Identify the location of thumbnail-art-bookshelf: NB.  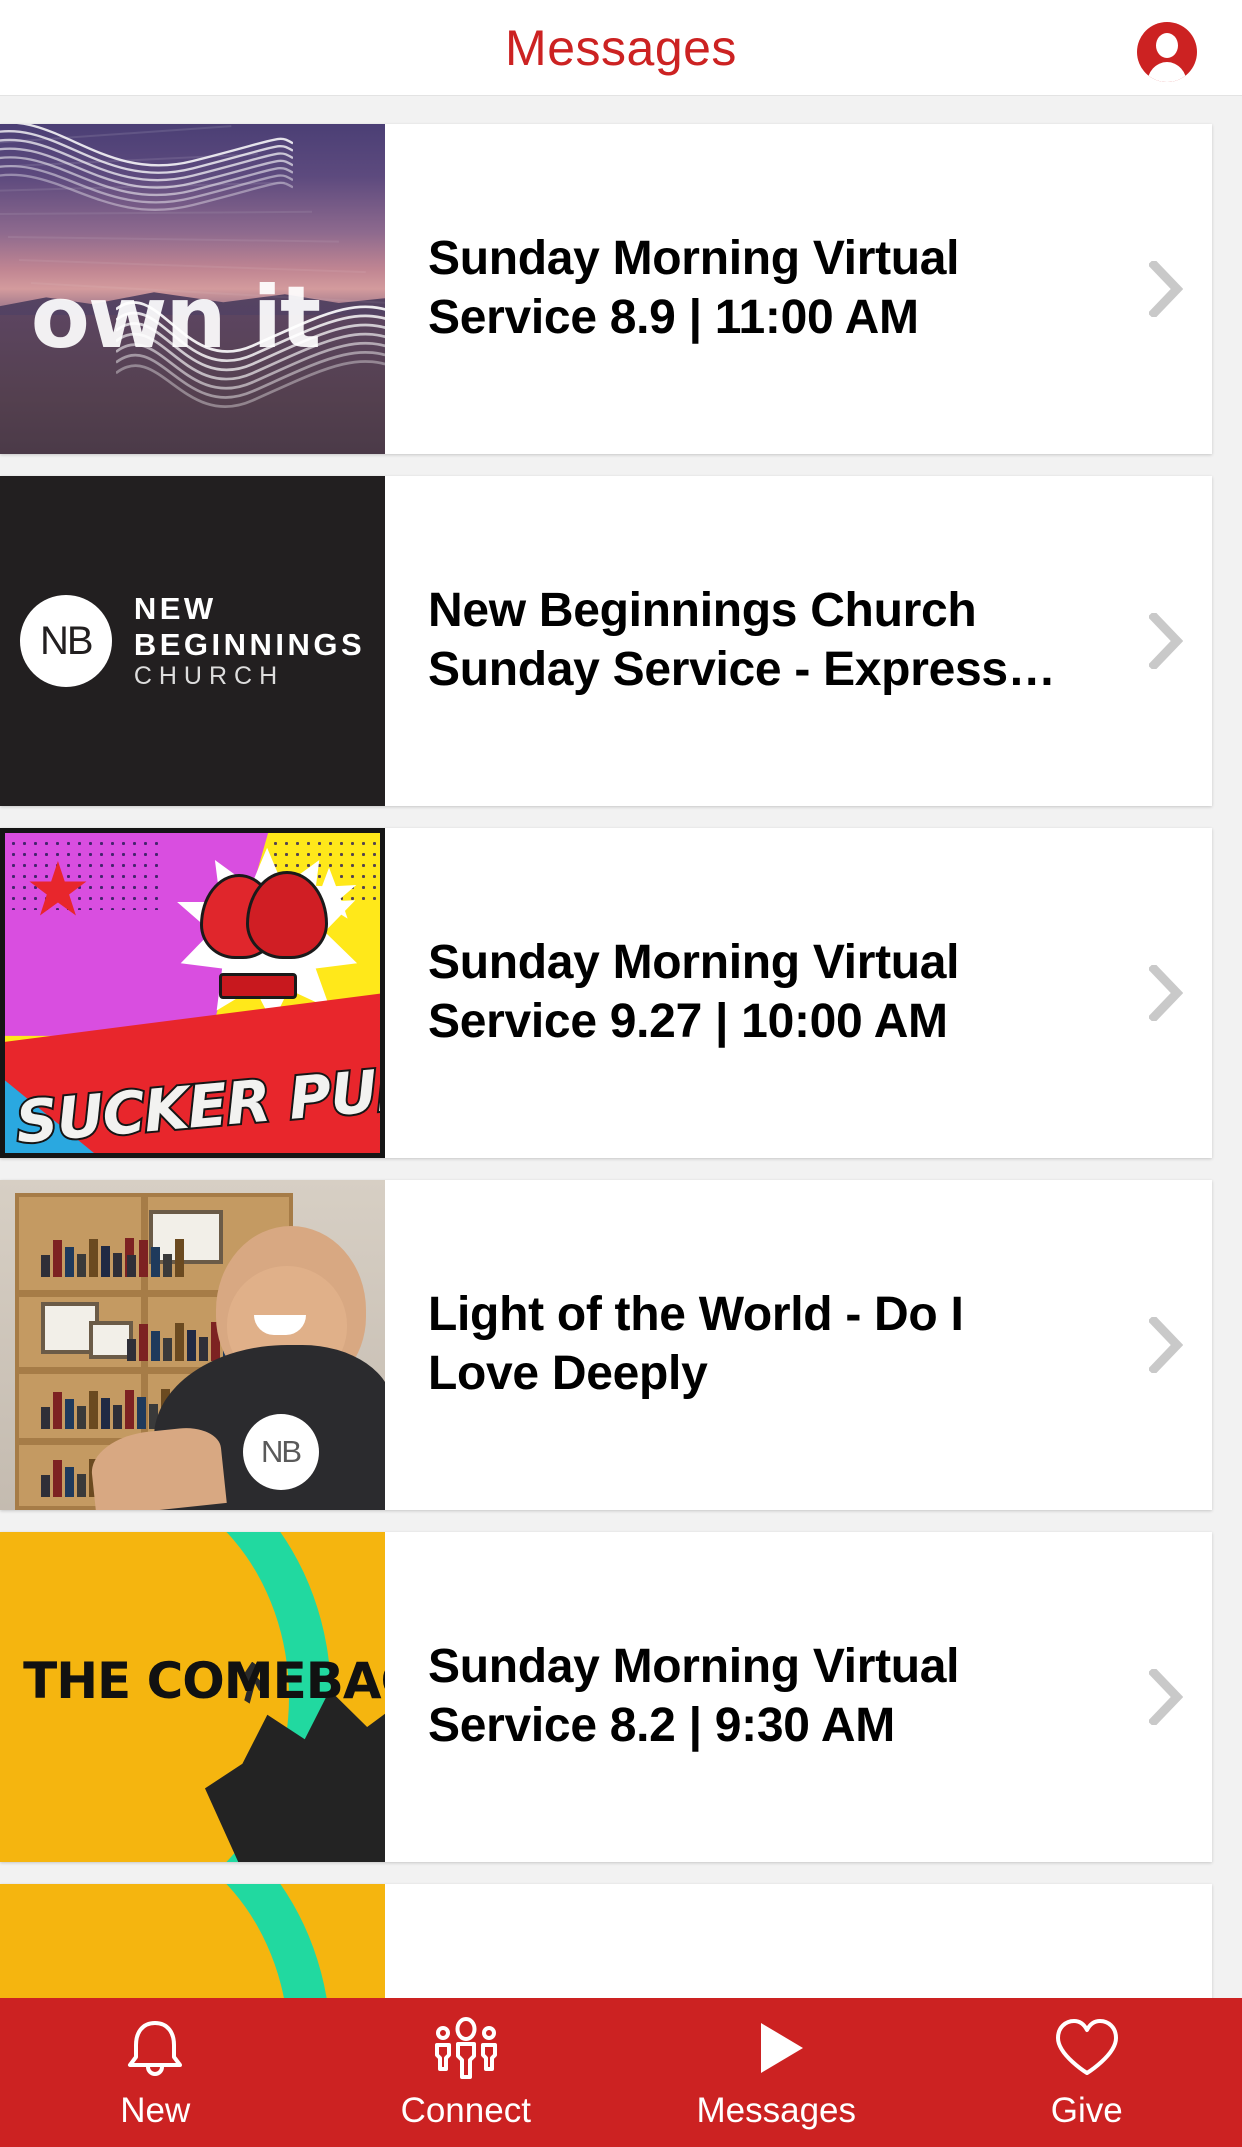
(192, 1345).